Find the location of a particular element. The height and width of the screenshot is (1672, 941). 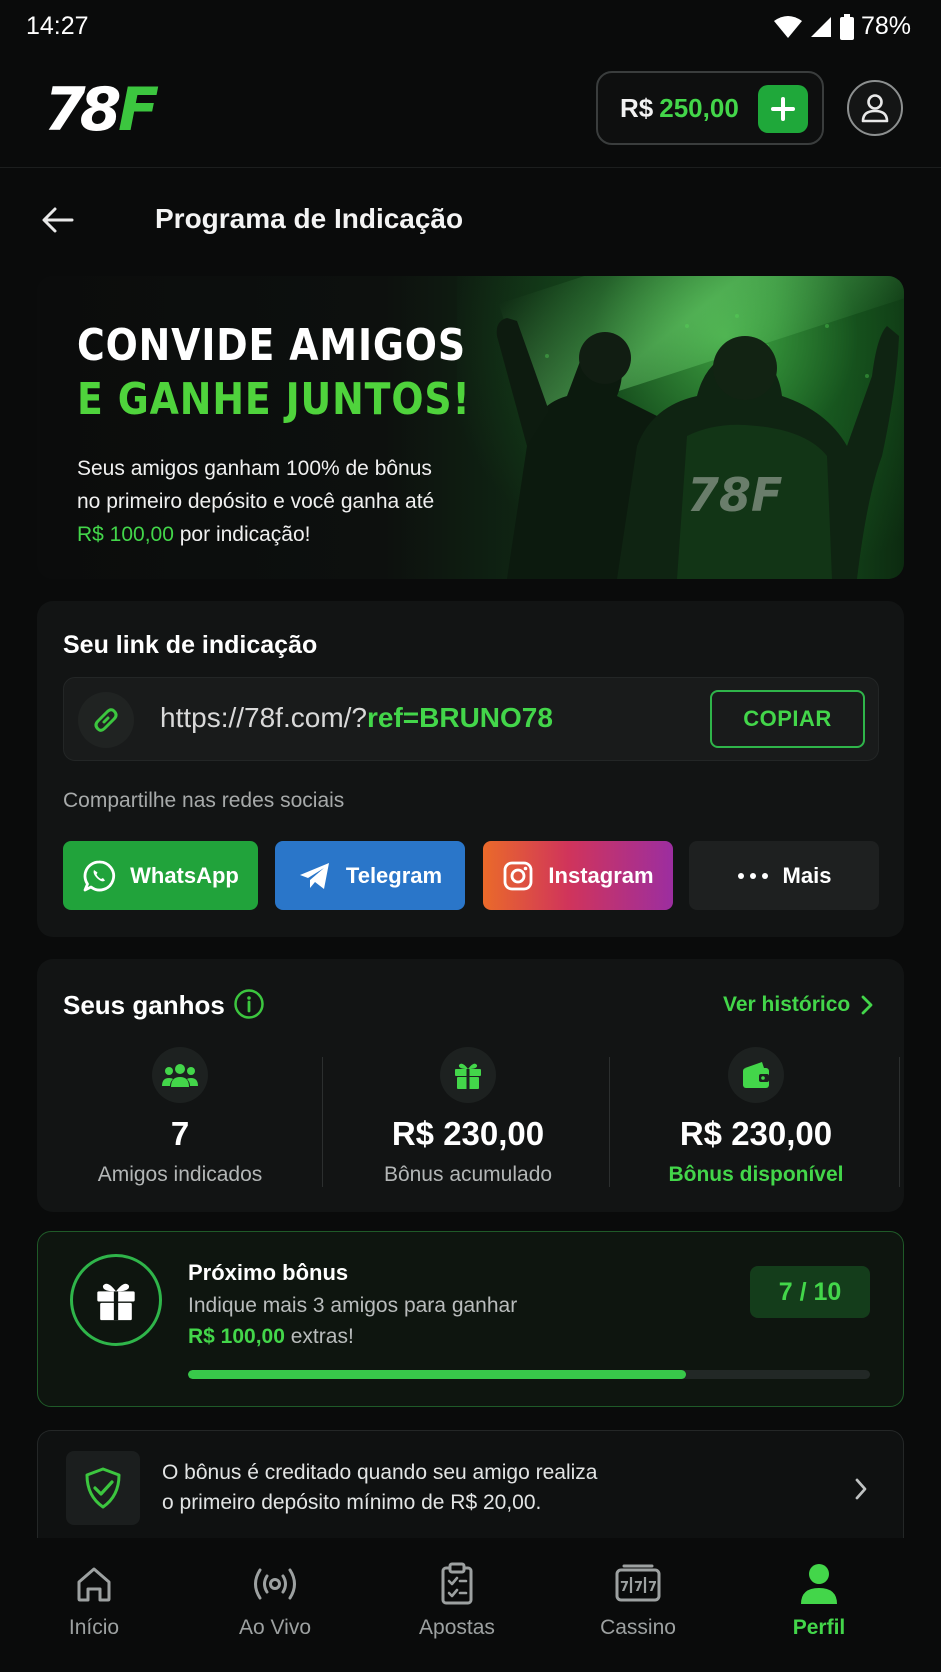

stat-friends-label: Amigos indicados is located at coordinates (180, 1174).